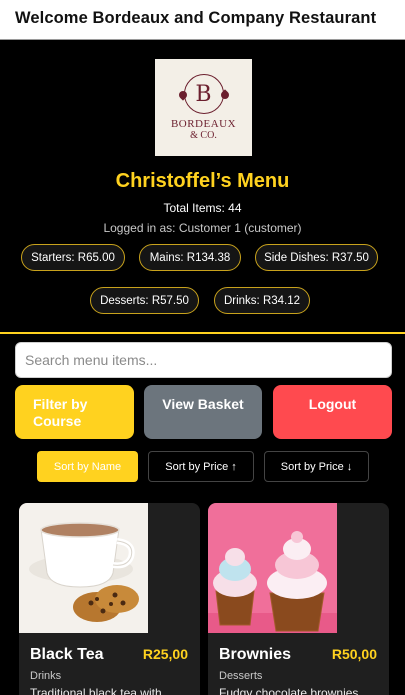 The width and height of the screenshot is (405, 695). I want to click on course-total-starters: Starters: R65.00, so click(73, 257).